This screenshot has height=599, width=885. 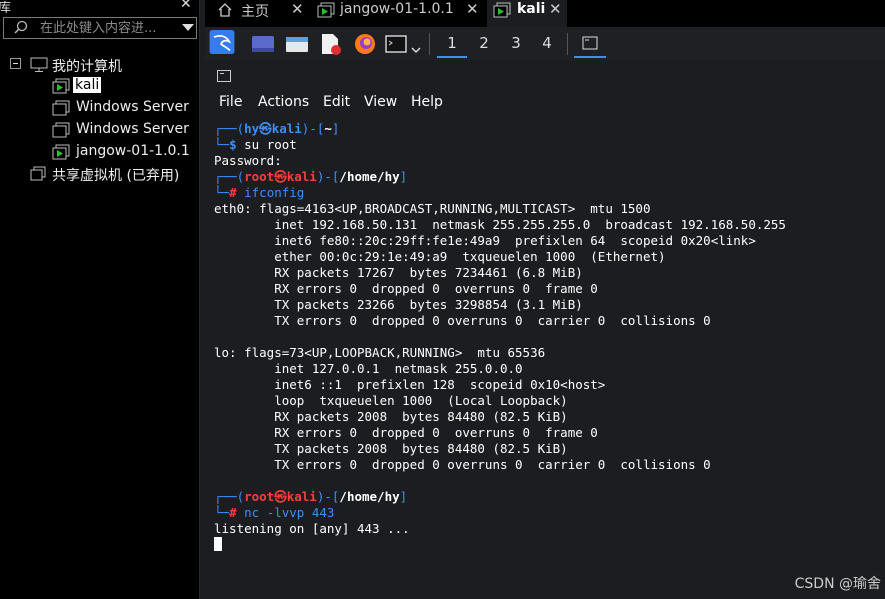 I want to click on workspace-2: 2, so click(x=484, y=44).